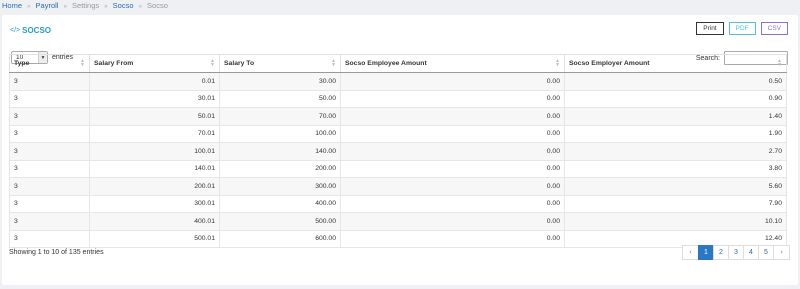 The width and height of the screenshot is (800, 289). I want to click on cell-employer-amount: 1.40, so click(675, 116).